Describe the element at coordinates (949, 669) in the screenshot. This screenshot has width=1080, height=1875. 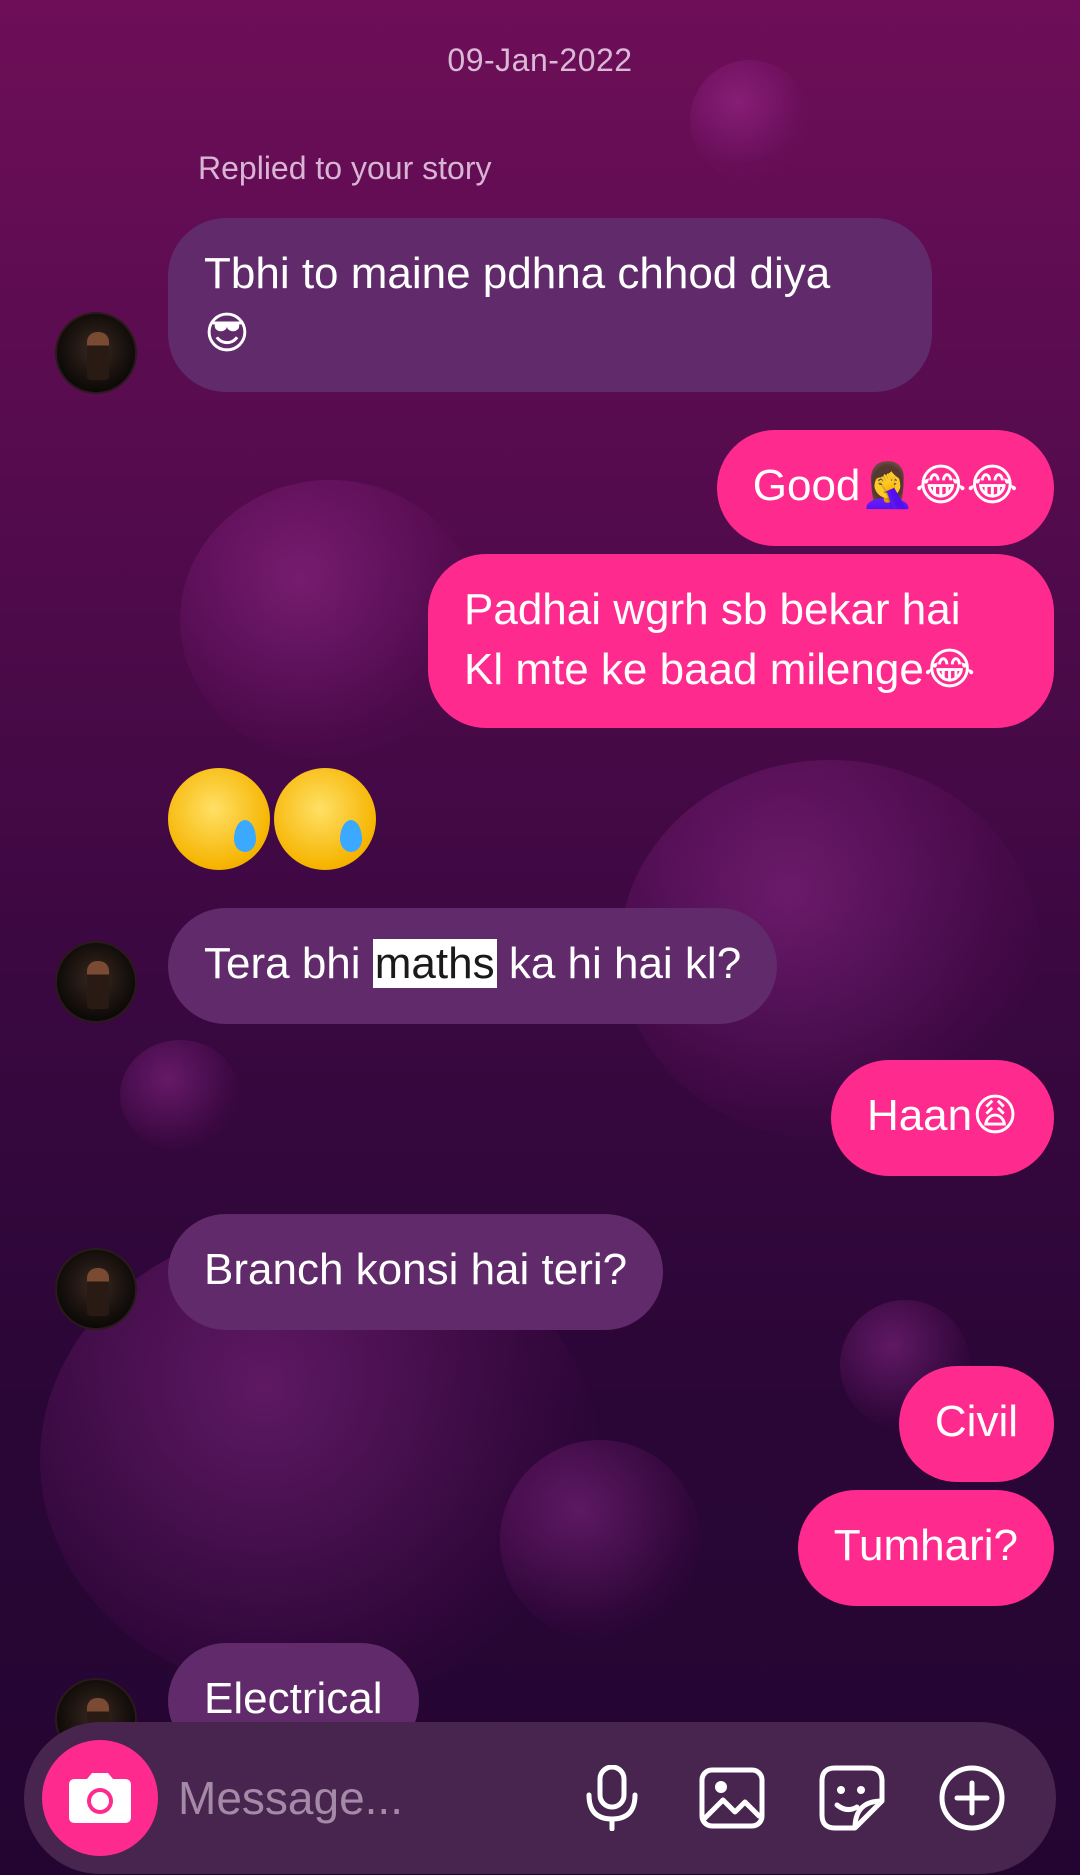
I see `laughing-emoji: 😂` at that location.